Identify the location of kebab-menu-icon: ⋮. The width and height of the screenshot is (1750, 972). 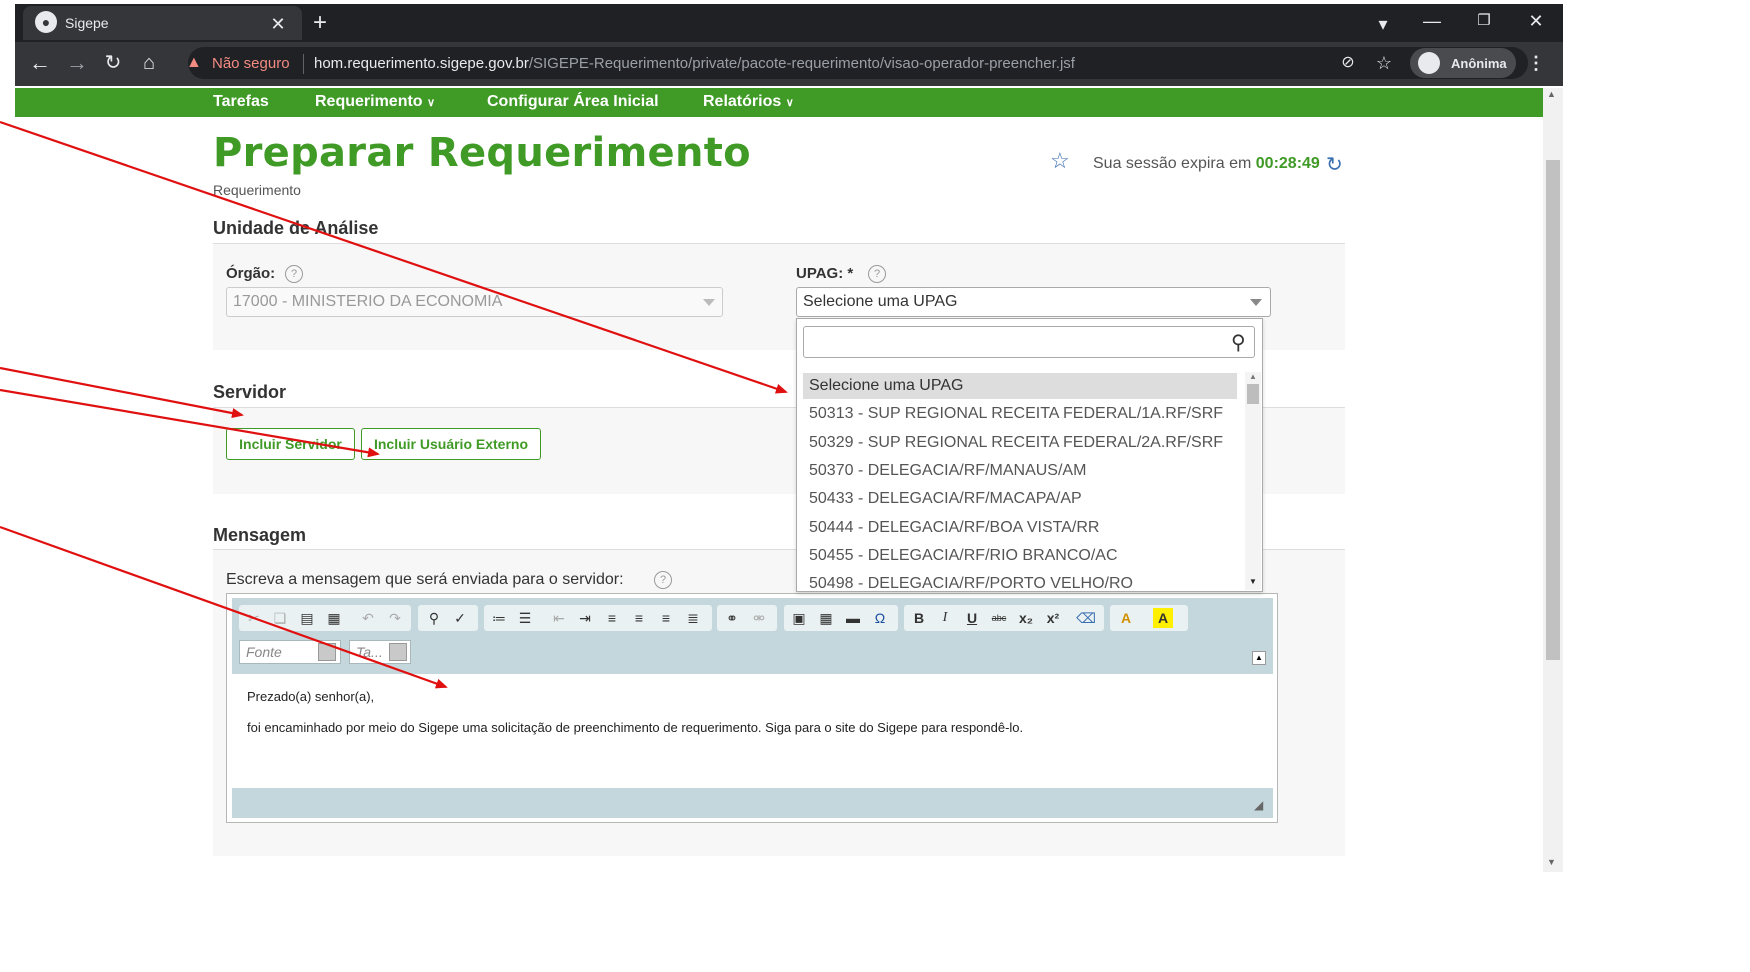
(1536, 63).